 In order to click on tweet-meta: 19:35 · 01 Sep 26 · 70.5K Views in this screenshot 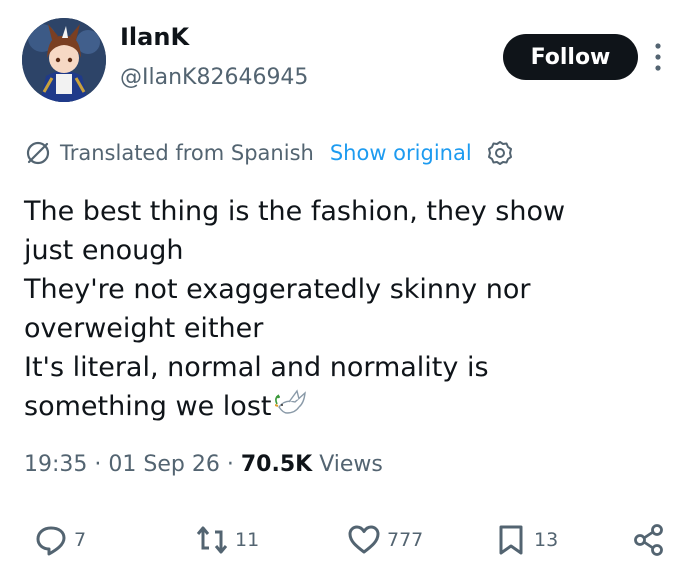, I will do `click(203, 465)`.